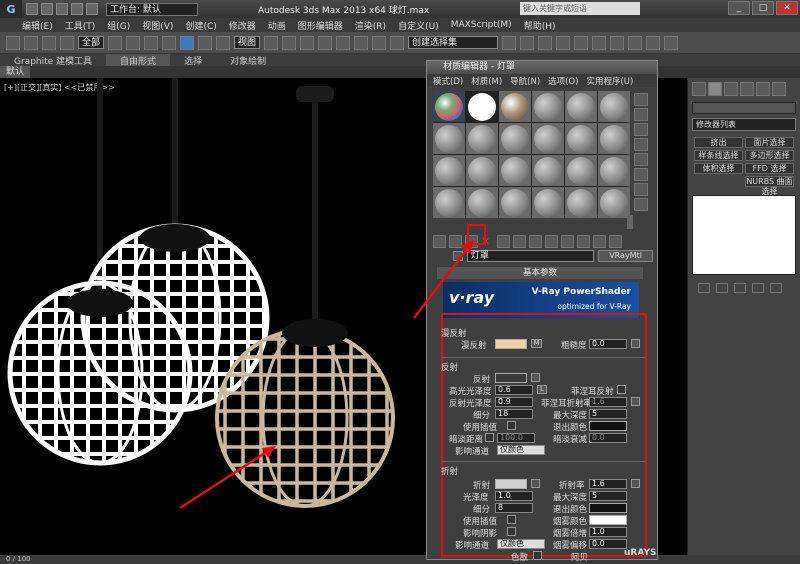 This screenshot has width=800, height=564. Describe the element at coordinates (514, 414) in the screenshot. I see `refl-subdivs-spinner: 18` at that location.